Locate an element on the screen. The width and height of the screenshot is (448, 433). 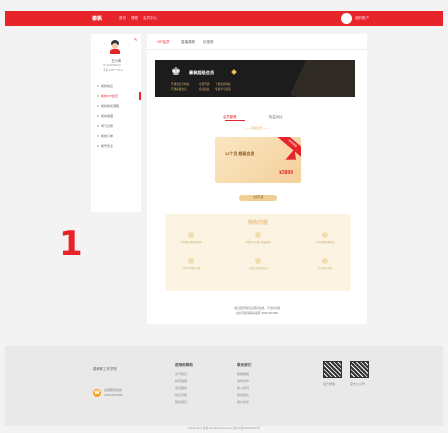
avatar is located at coordinates (115, 47).